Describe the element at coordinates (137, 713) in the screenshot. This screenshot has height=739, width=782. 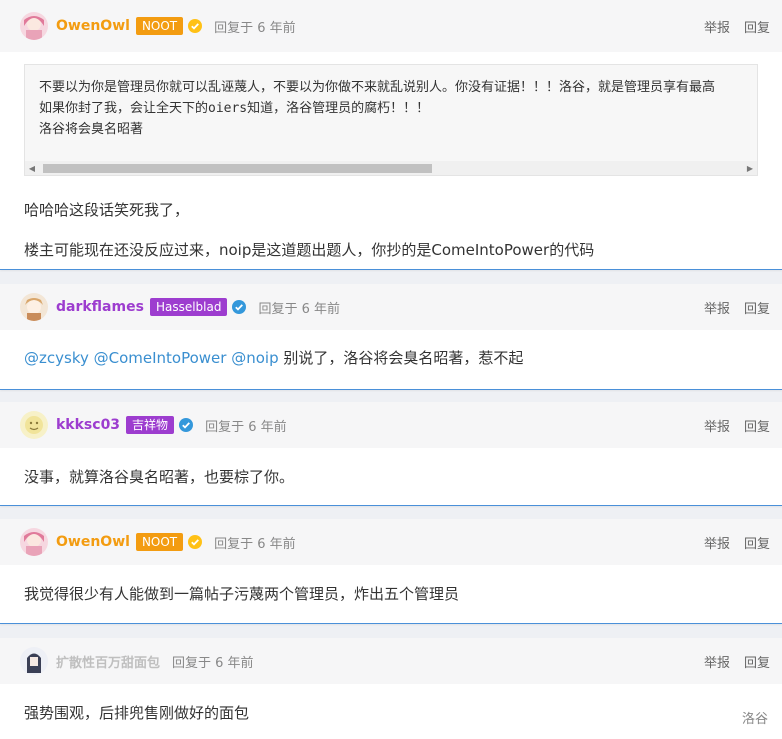
I see `reply-paragraph: 强势围观，后排兜售刚做好的面包` at that location.